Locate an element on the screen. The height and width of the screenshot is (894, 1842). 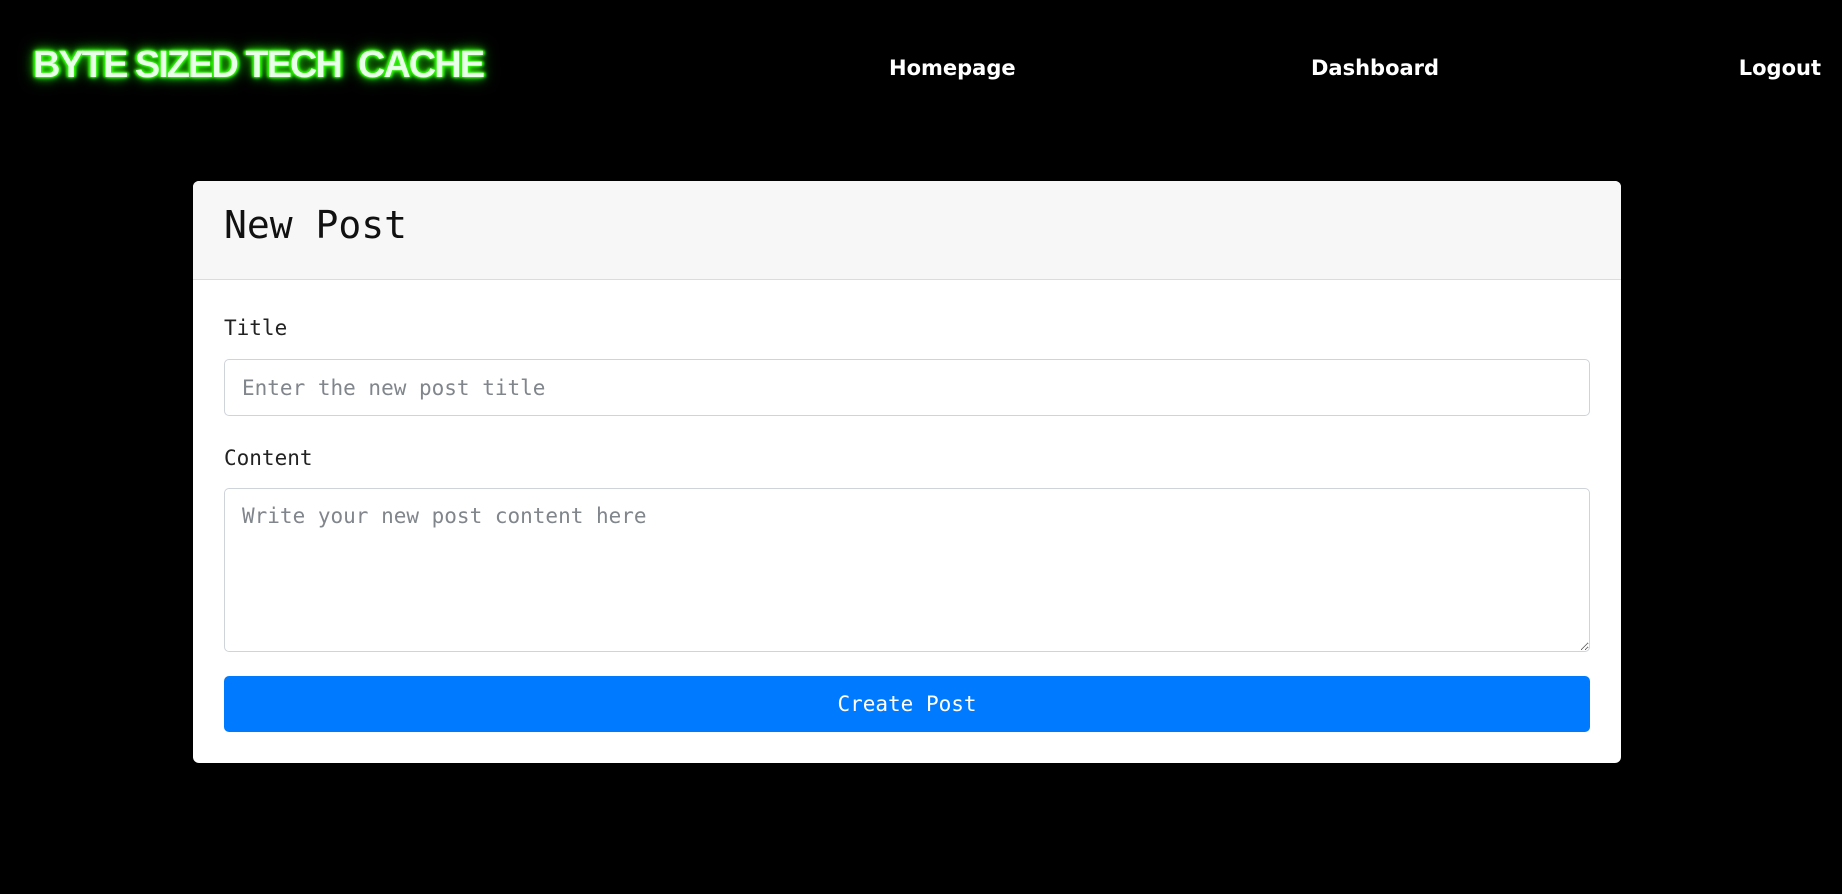
page-title: New Post is located at coordinates (316, 225).